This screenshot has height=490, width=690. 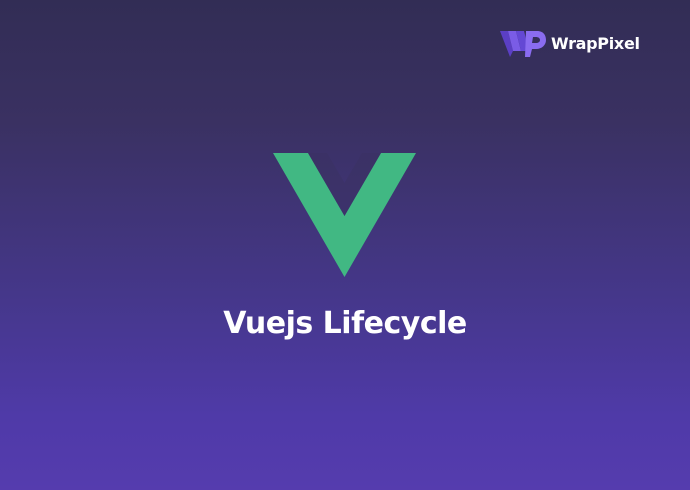 What do you see at coordinates (595, 43) in the screenshot?
I see `brand-name: WrapPixel` at bounding box center [595, 43].